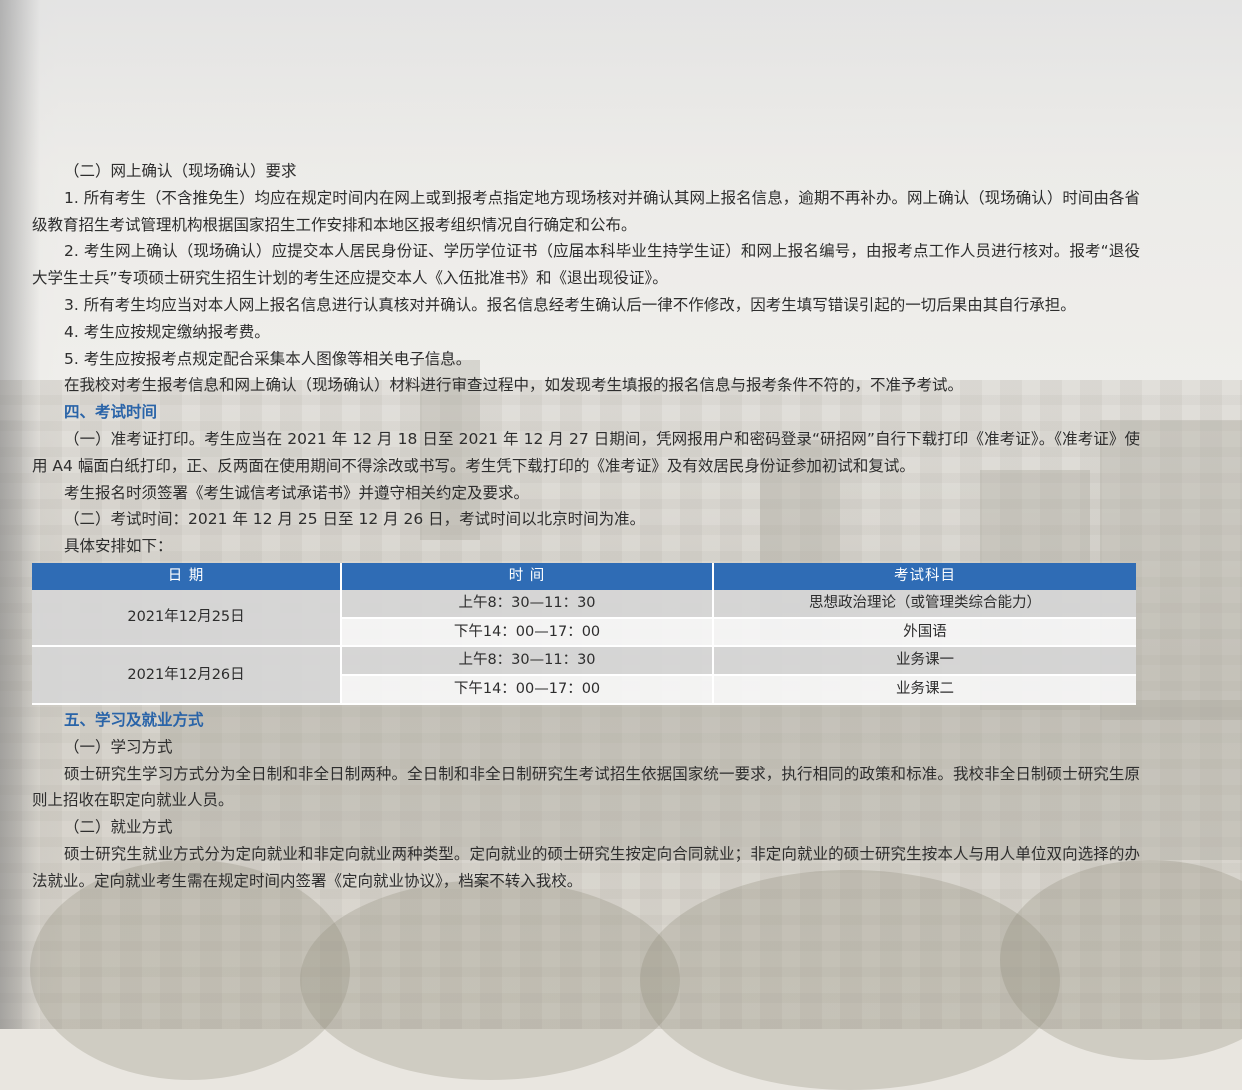 The image size is (1242, 1090). I want to click on table-cell-subject: 业务课二, so click(924, 690).